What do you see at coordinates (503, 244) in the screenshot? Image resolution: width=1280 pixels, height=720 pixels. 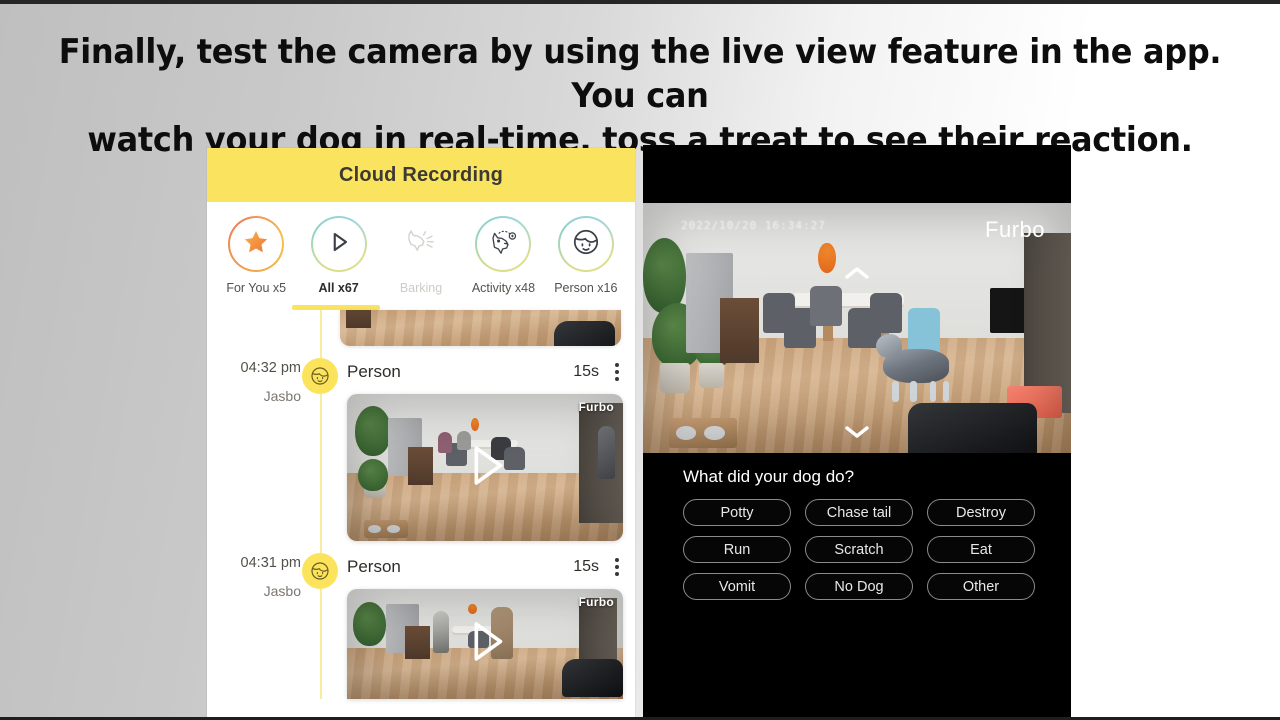 I see `dog-activity-icon` at bounding box center [503, 244].